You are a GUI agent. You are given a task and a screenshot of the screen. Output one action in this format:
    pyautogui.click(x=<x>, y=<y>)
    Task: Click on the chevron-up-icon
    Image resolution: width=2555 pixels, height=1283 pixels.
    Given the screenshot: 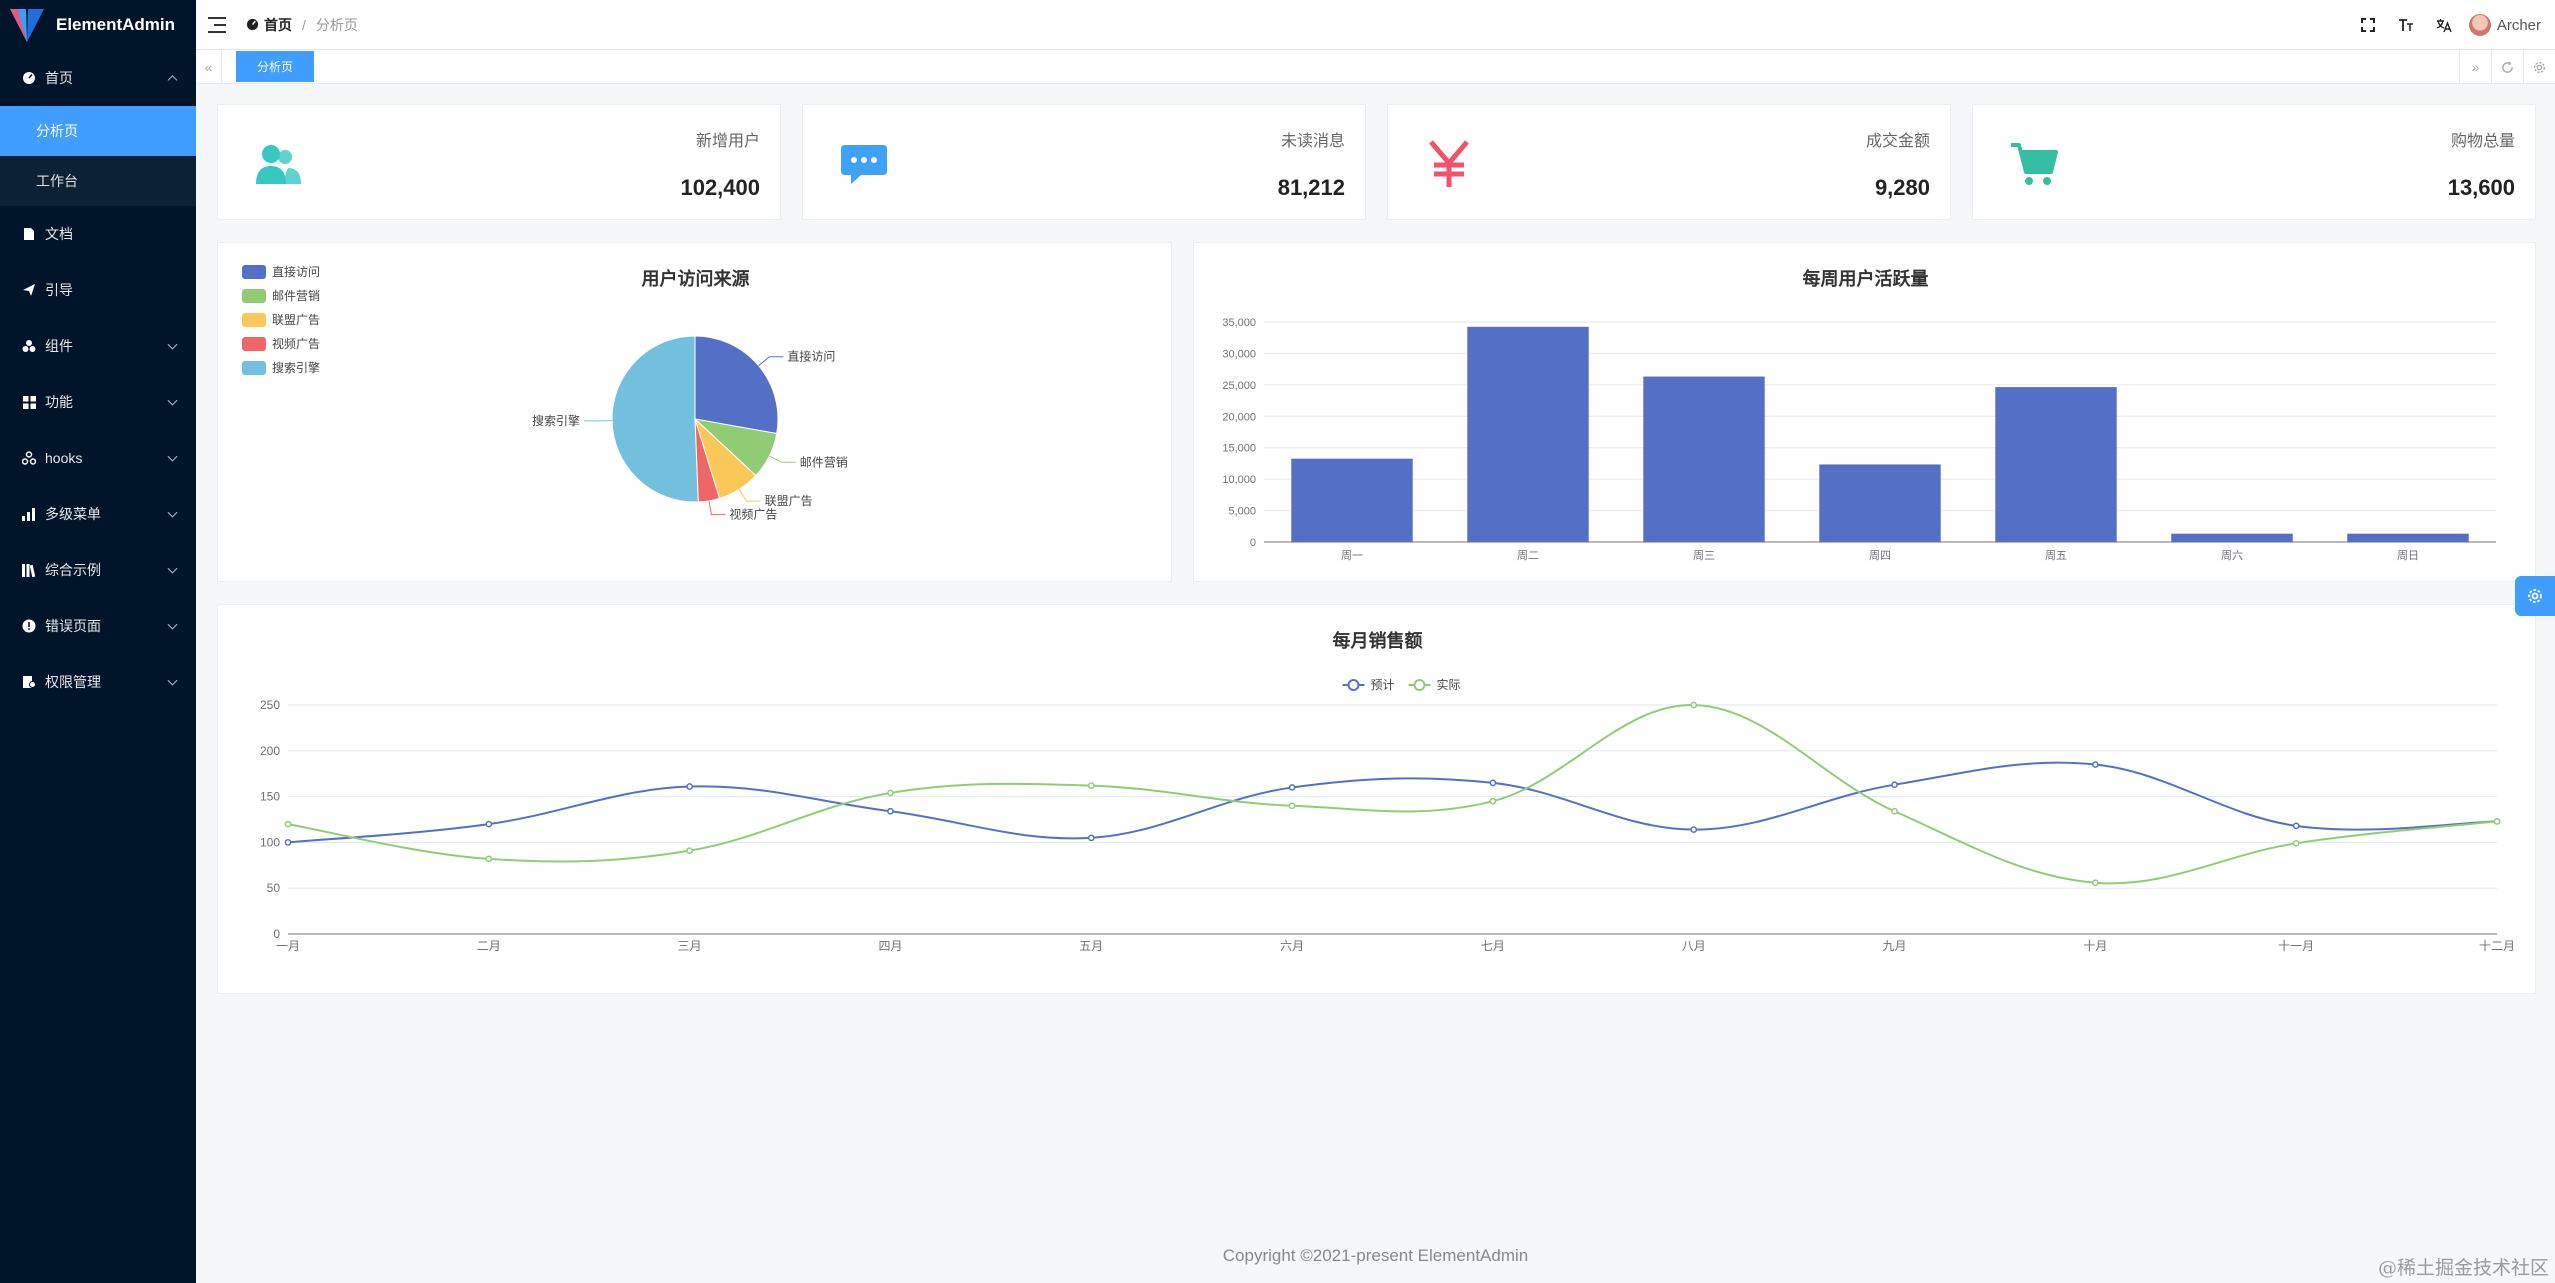 What is the action you would take?
    pyautogui.click(x=172, y=80)
    